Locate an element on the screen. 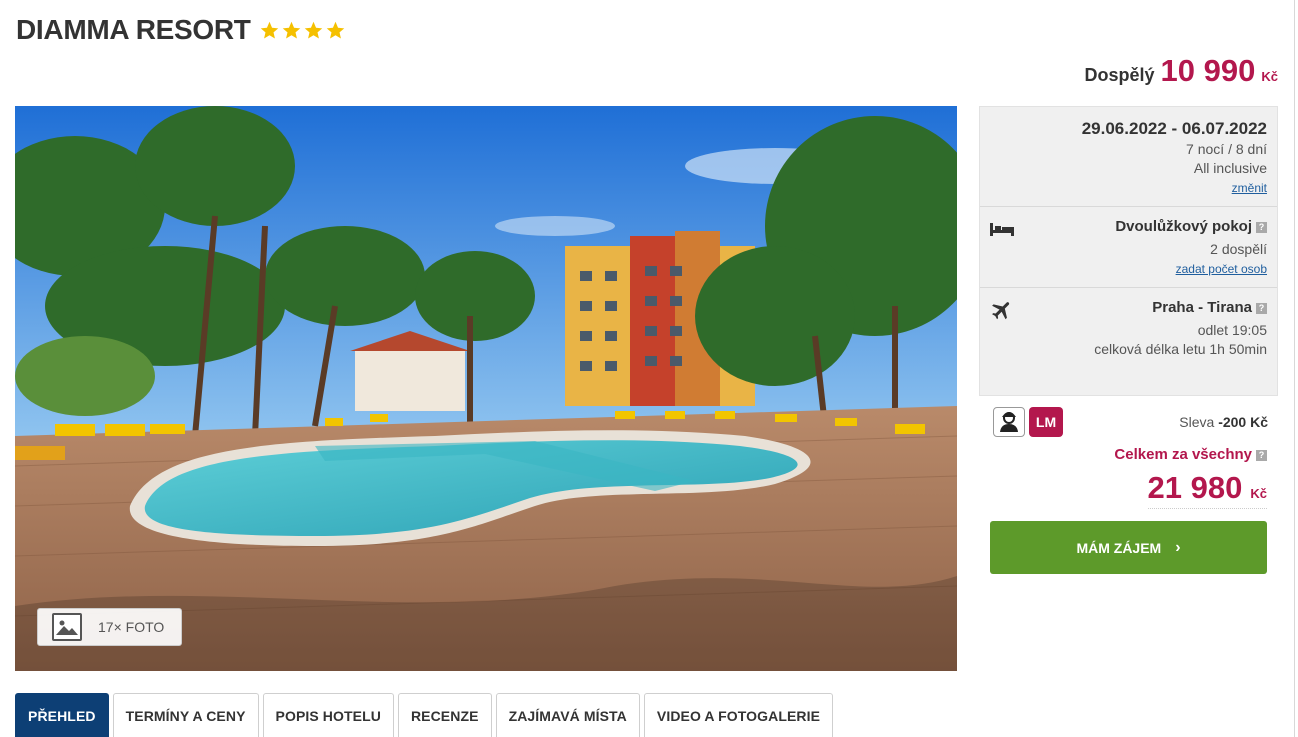 The image size is (1298, 737). total-label: Celkem za všechny? is located at coordinates (1190, 454).